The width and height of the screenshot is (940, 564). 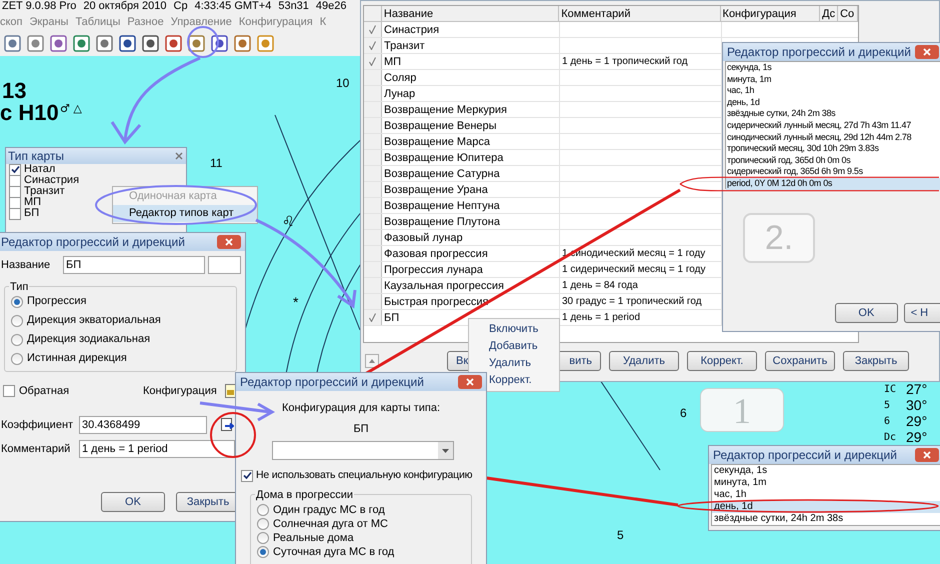 I want to click on column-header: Название, so click(x=471, y=13).